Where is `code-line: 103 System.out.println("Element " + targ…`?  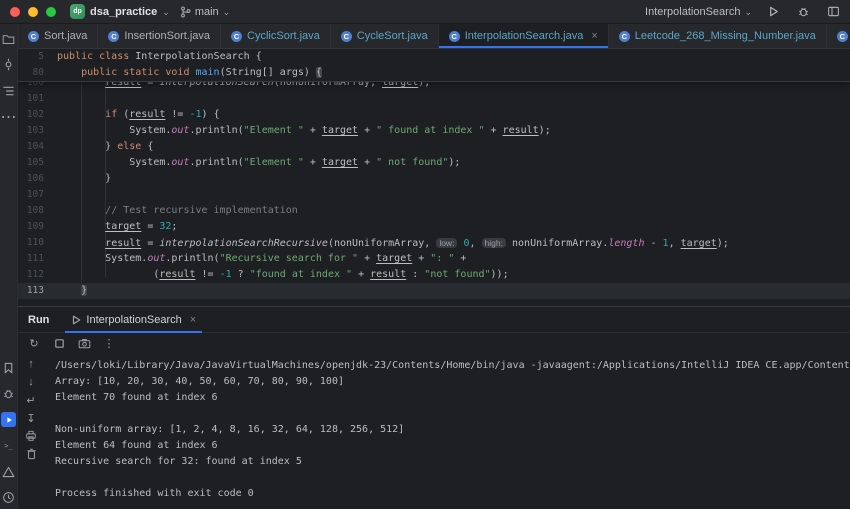 code-line: 103 System.out.println("Element " + targ… is located at coordinates (434, 131).